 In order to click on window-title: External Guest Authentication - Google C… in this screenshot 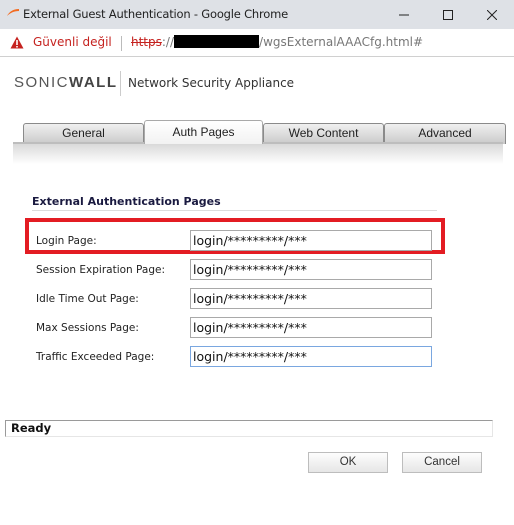, I will do `click(155, 14)`.